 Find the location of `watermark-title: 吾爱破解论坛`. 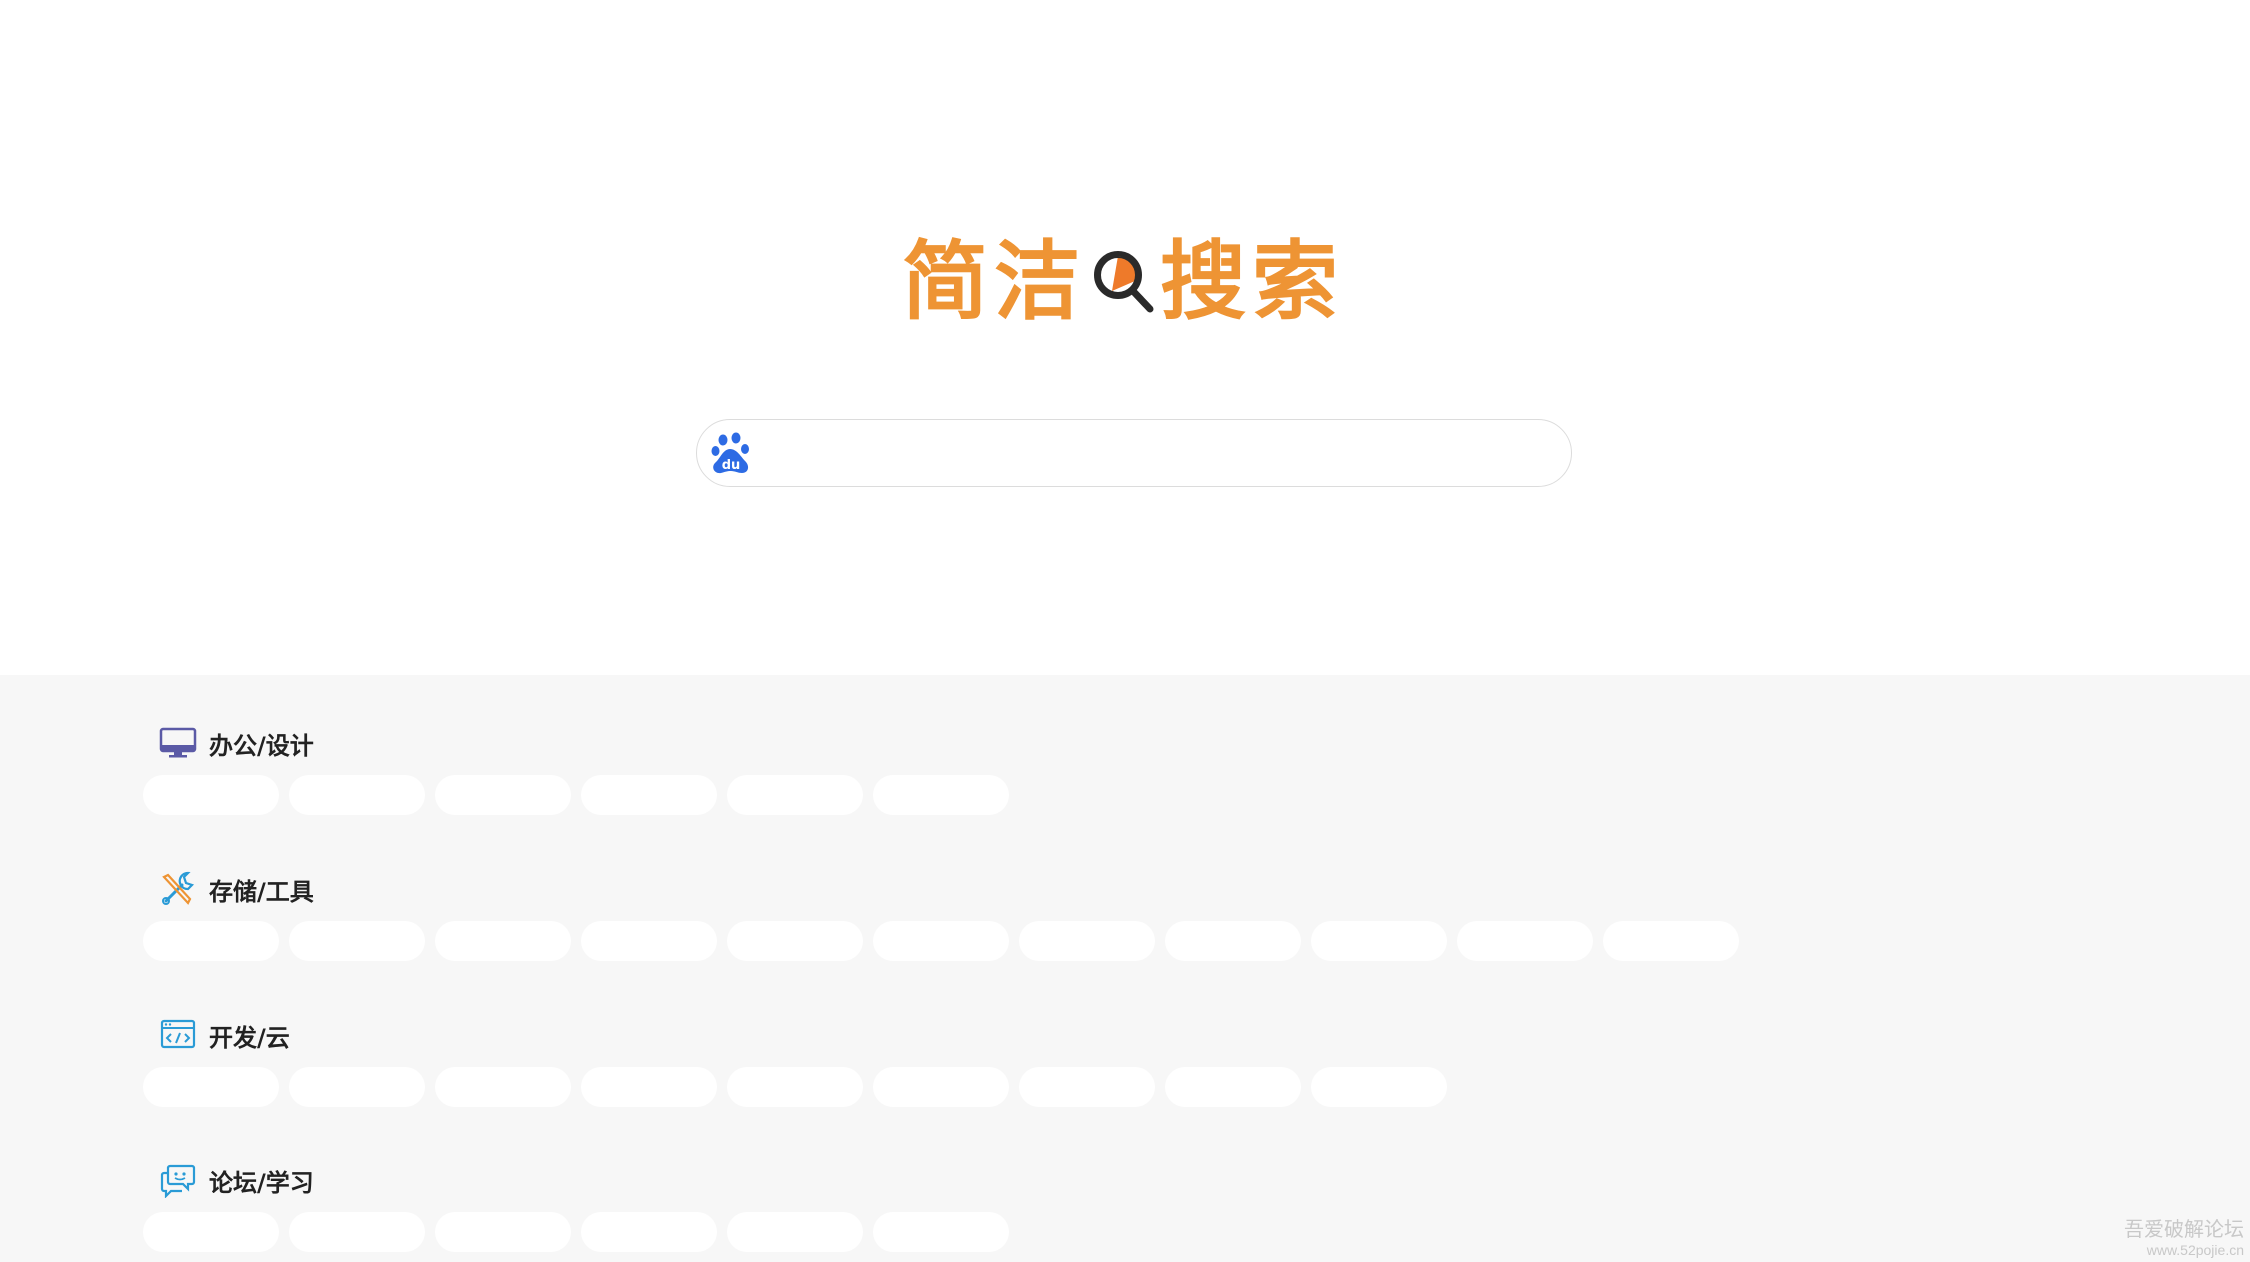

watermark-title: 吾爱破解论坛 is located at coordinates (2184, 1230).